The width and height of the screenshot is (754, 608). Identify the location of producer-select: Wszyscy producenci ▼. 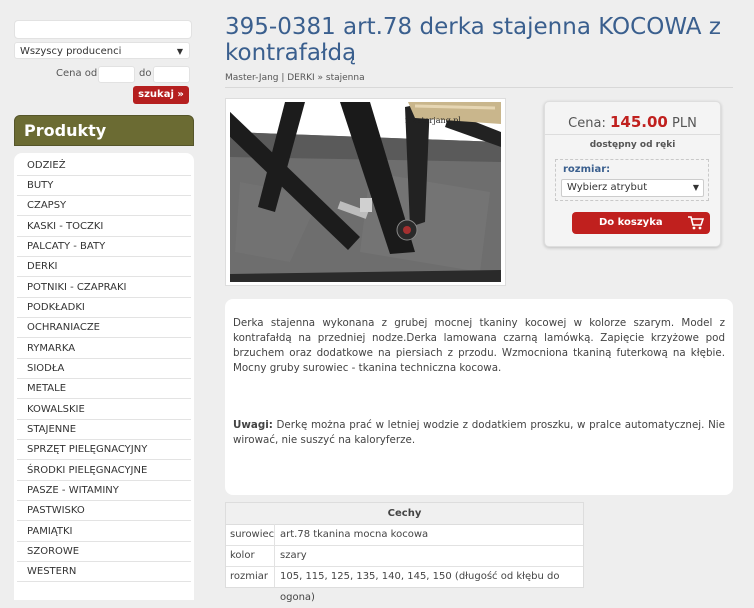
(102, 50).